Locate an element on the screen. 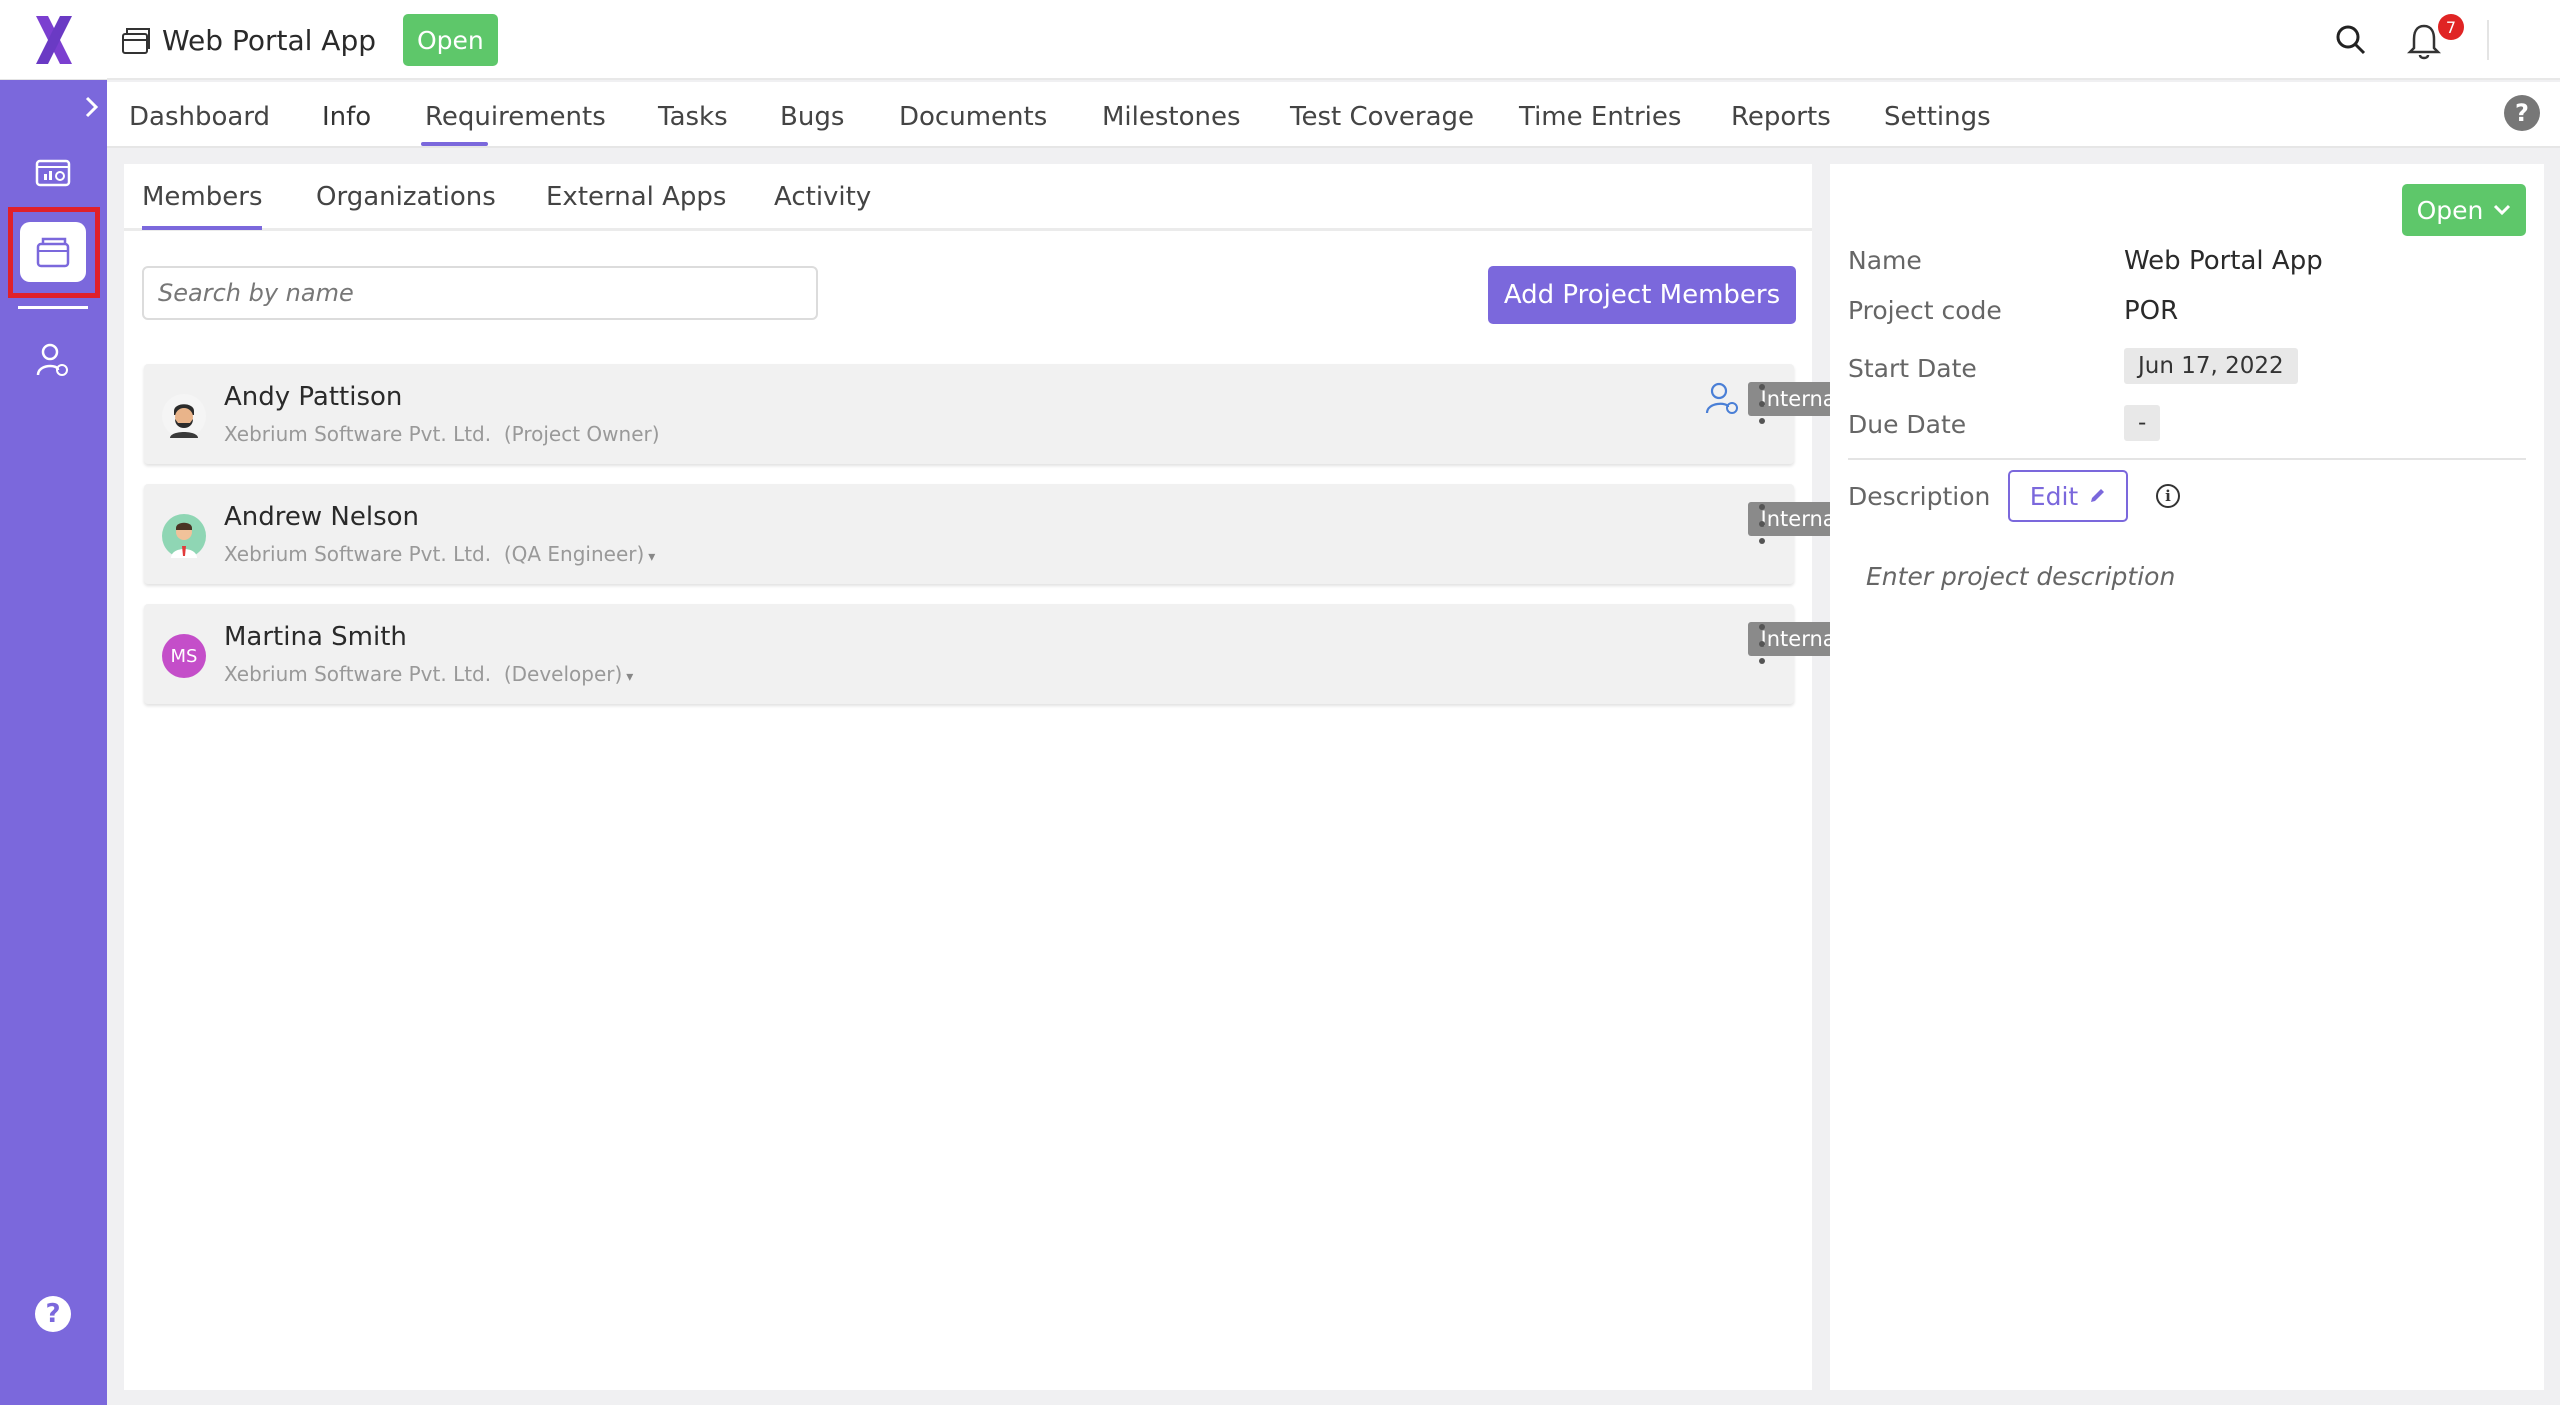  tab-settings: Settings is located at coordinates (1937, 117).